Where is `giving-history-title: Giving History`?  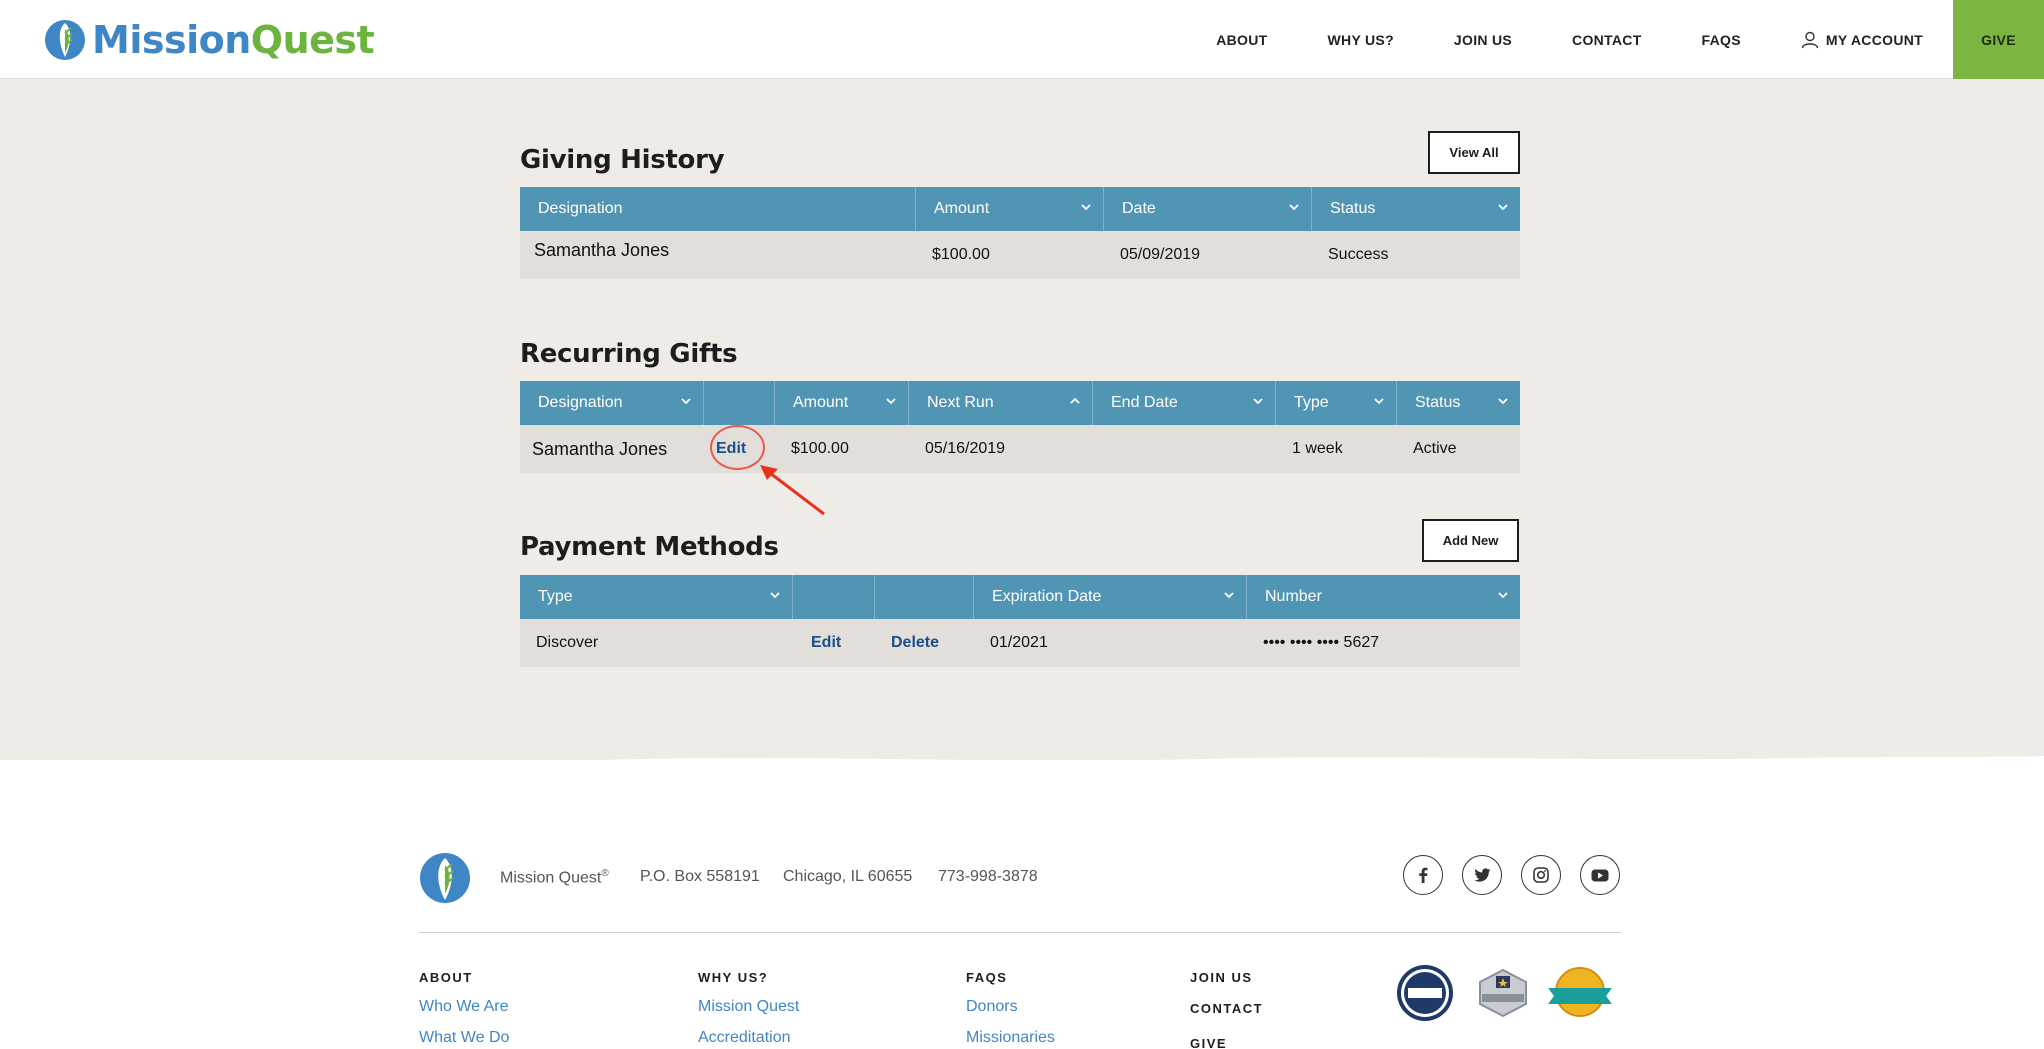 giving-history-title: Giving History is located at coordinates (622, 160).